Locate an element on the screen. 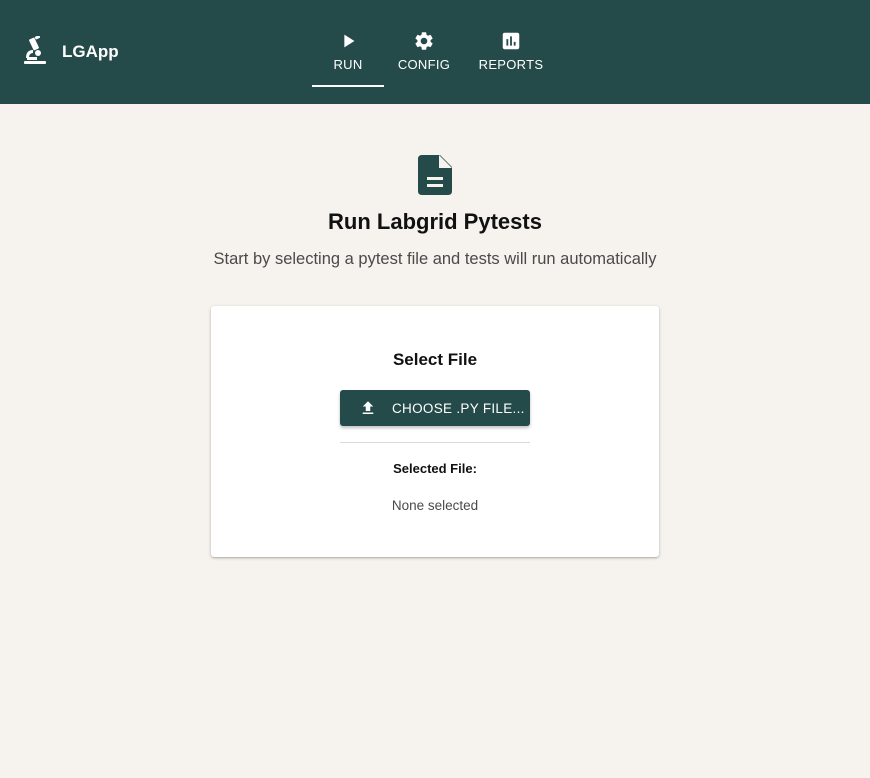  tab-run-label: RUN is located at coordinates (348, 64).